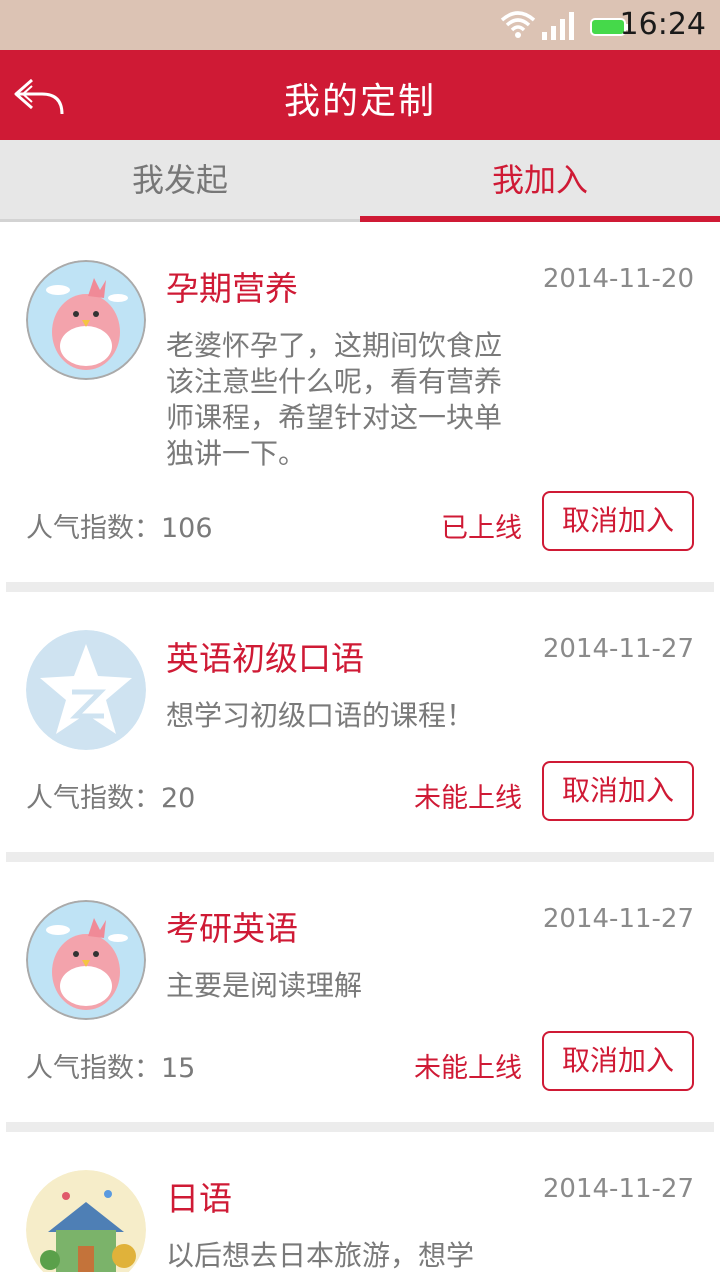 The height and width of the screenshot is (1280, 720). What do you see at coordinates (359, 101) in the screenshot?
I see `page-title: 我的定制` at bounding box center [359, 101].